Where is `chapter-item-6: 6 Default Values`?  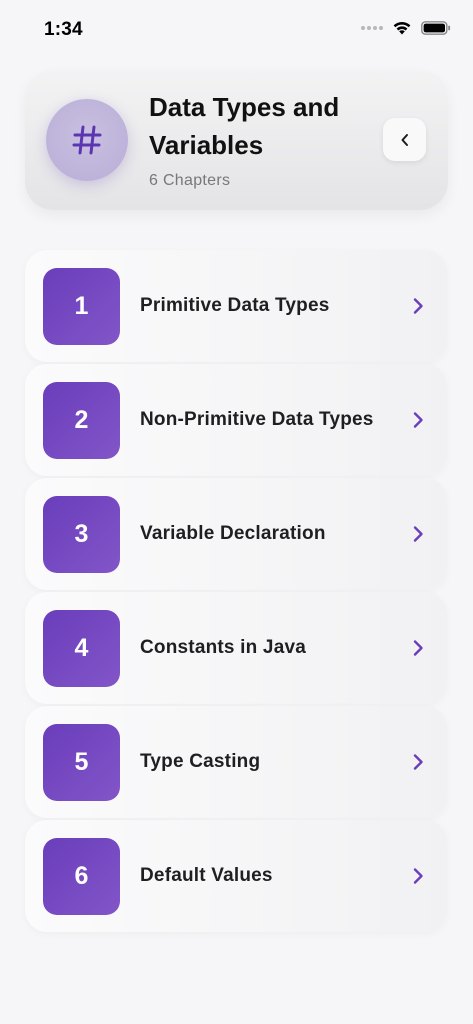
chapter-item-6: 6 Default Values is located at coordinates (236, 876).